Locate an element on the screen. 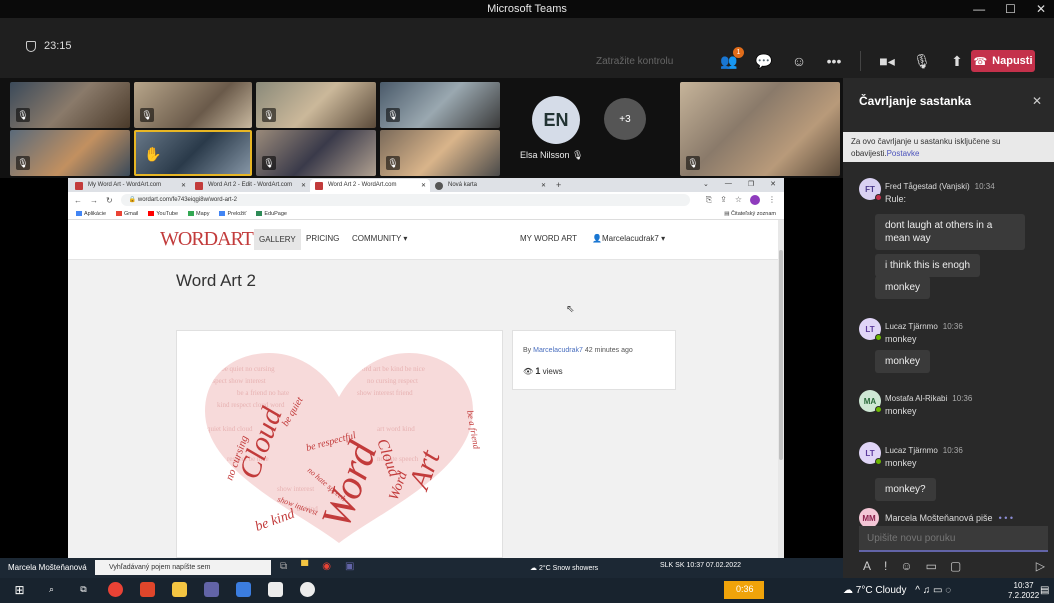  star-icon: ☆ is located at coordinates (738, 200).